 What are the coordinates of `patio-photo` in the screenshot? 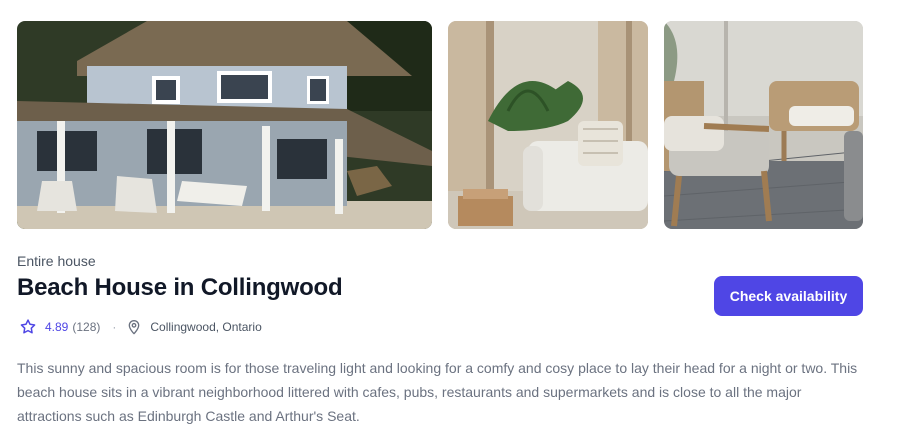 It's located at (763, 125).